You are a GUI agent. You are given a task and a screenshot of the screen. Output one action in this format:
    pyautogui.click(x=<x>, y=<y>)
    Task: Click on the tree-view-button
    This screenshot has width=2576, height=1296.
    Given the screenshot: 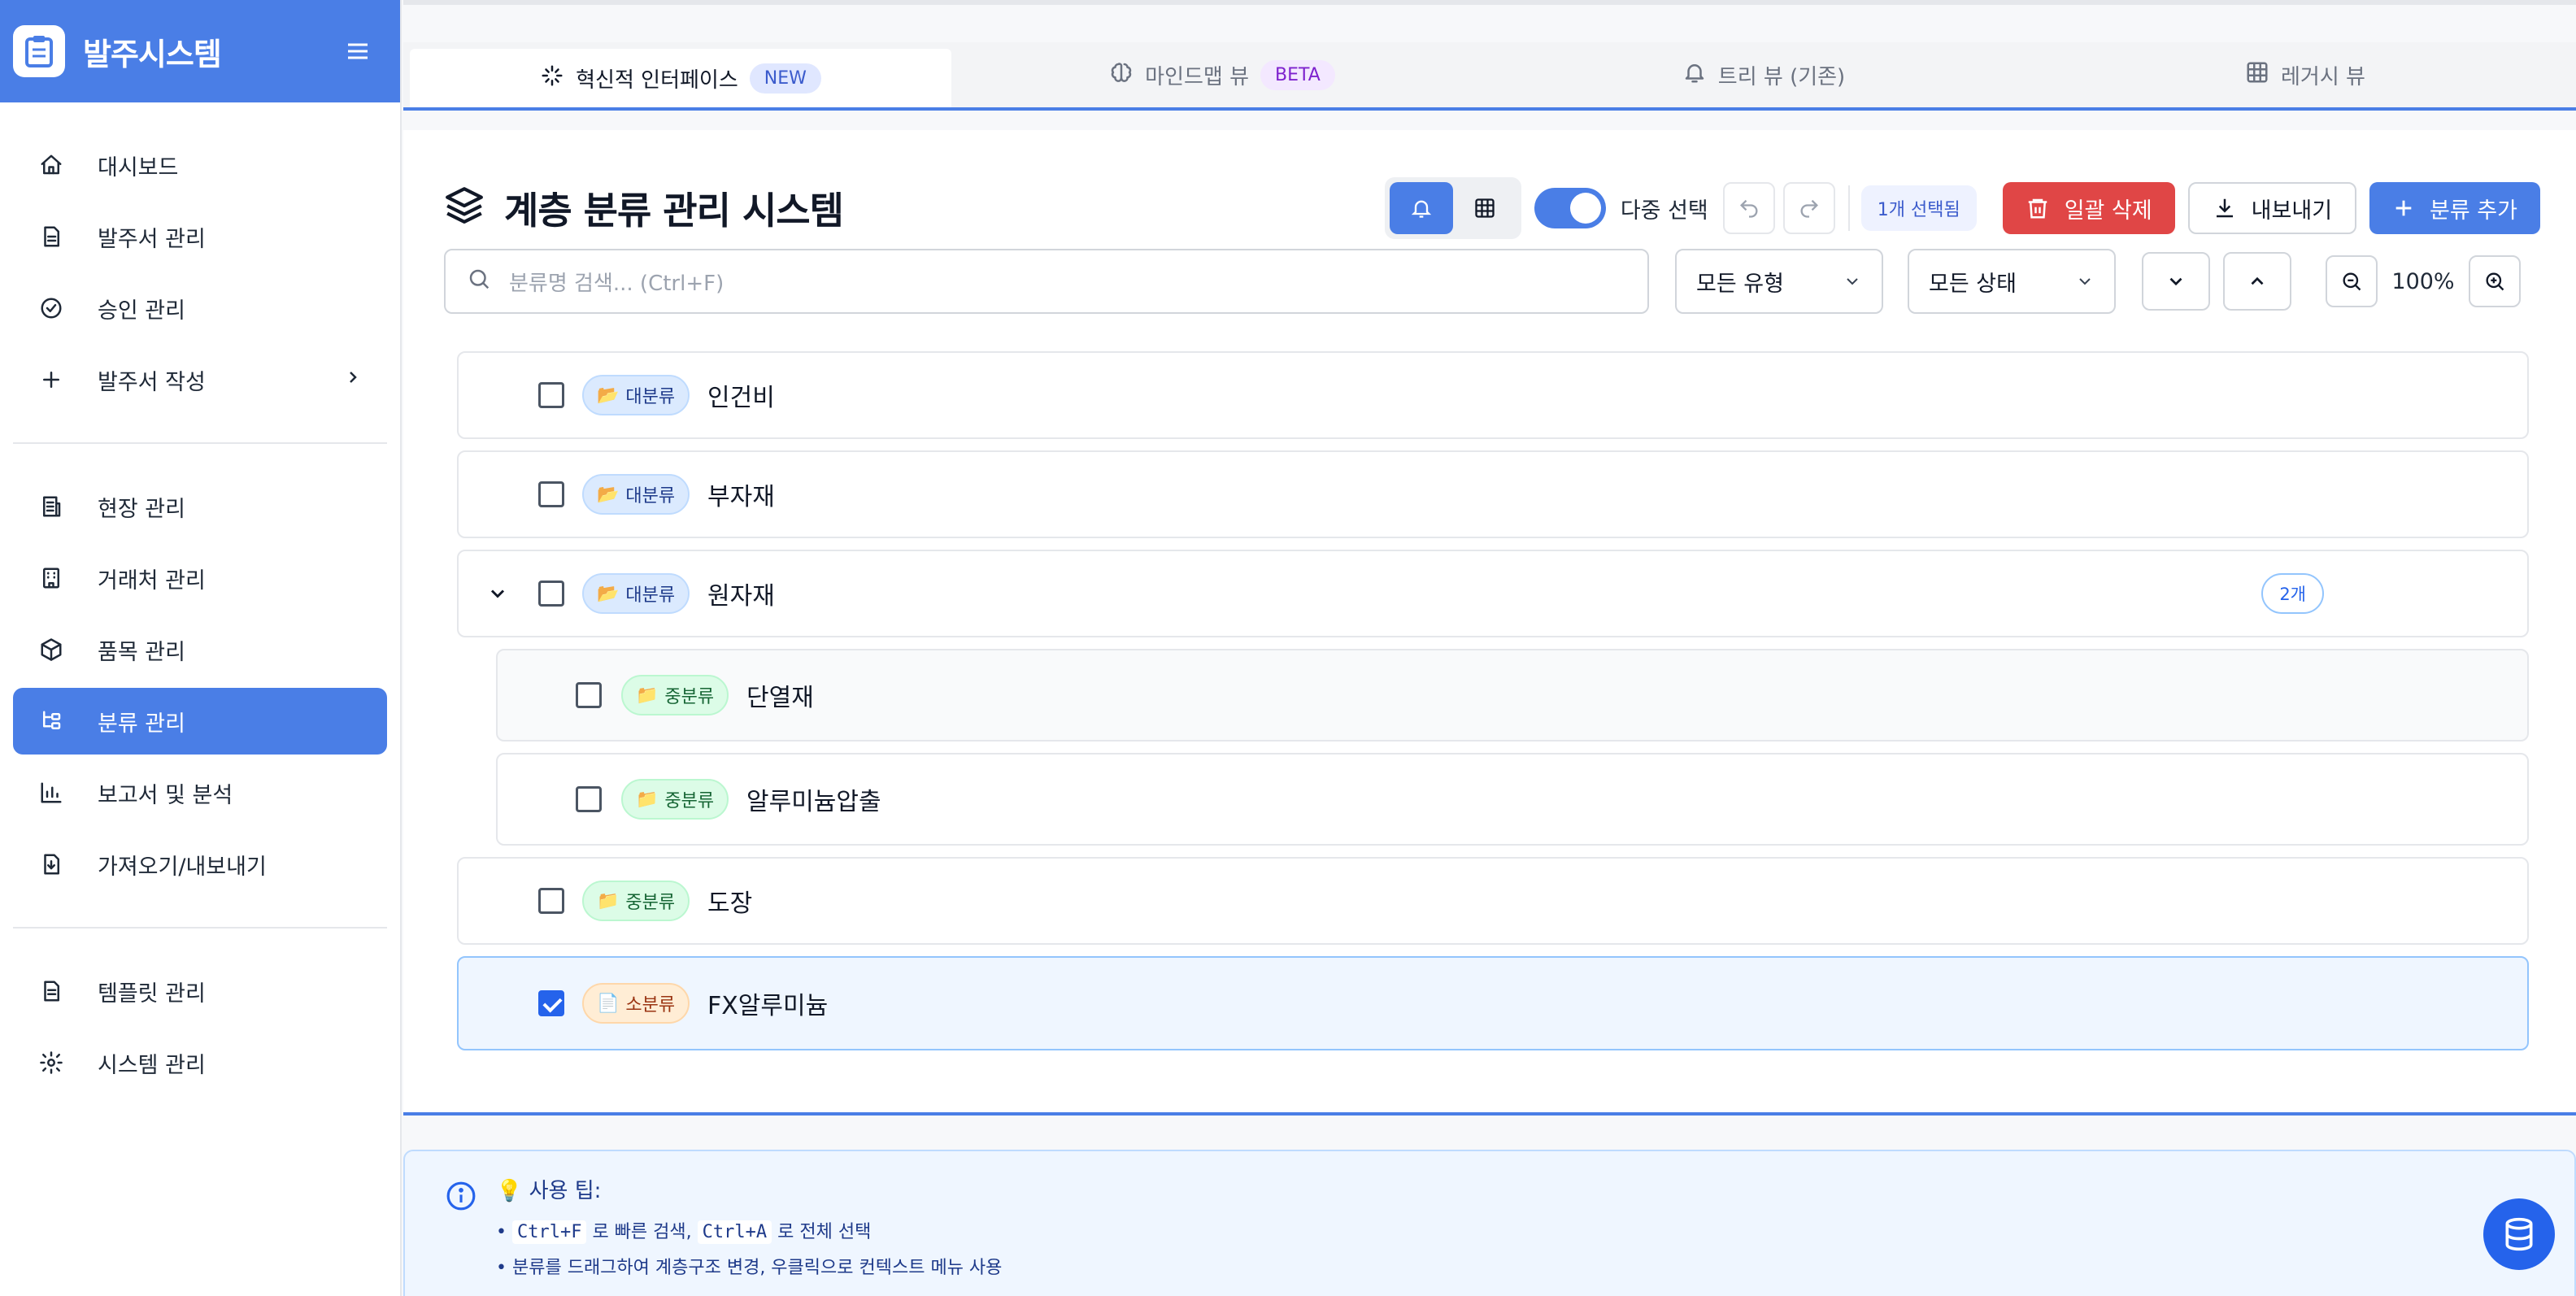 What is the action you would take?
    pyautogui.click(x=1421, y=208)
    